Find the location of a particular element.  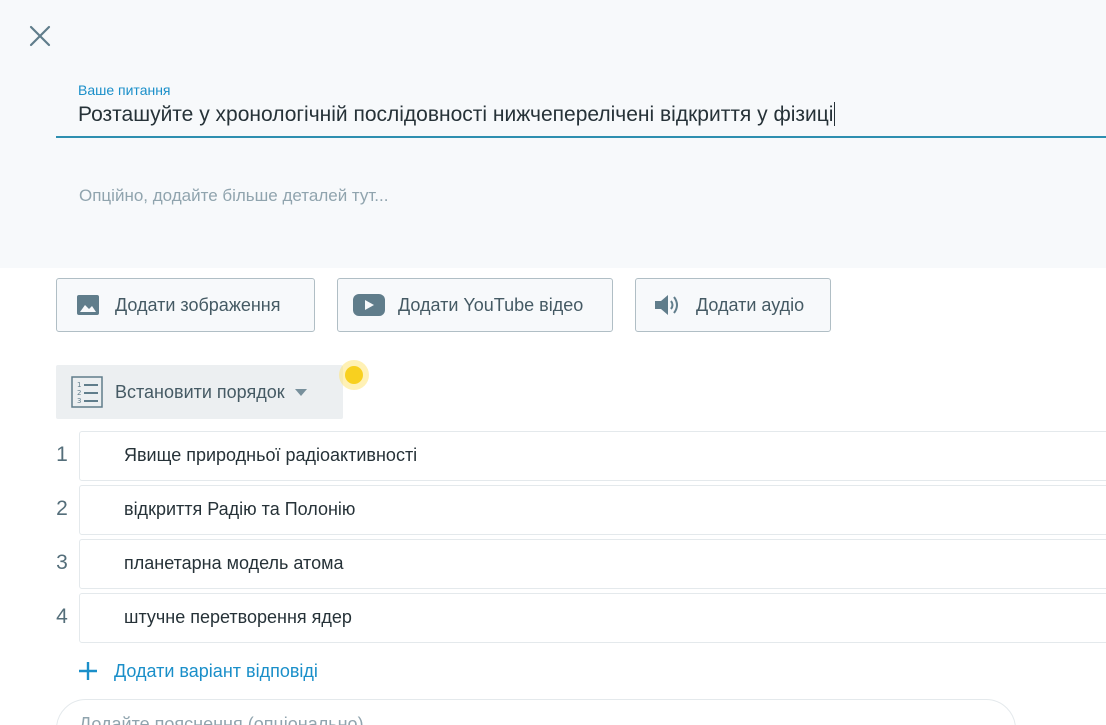

question-type-label: Встановити порядок is located at coordinates (200, 391).